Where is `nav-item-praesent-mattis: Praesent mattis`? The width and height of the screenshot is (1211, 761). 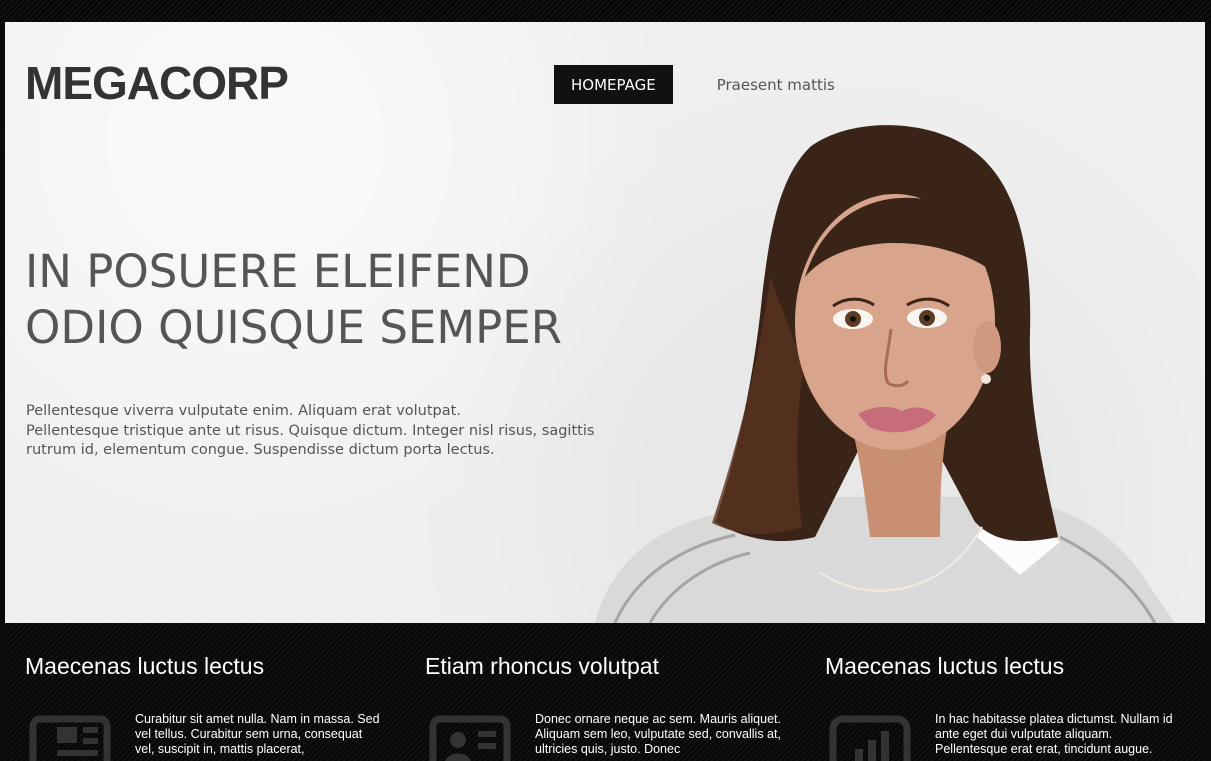 nav-item-praesent-mattis: Praesent mattis is located at coordinates (776, 85).